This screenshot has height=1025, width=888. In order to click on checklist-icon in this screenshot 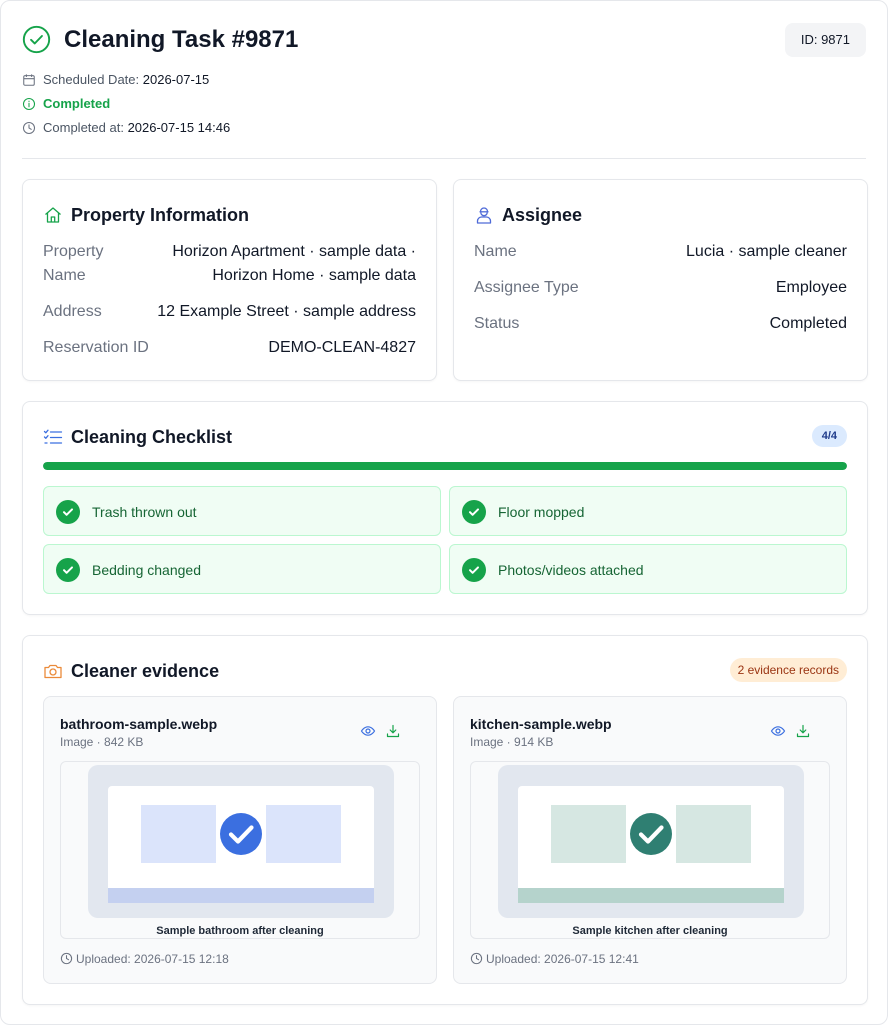, I will do `click(53, 436)`.